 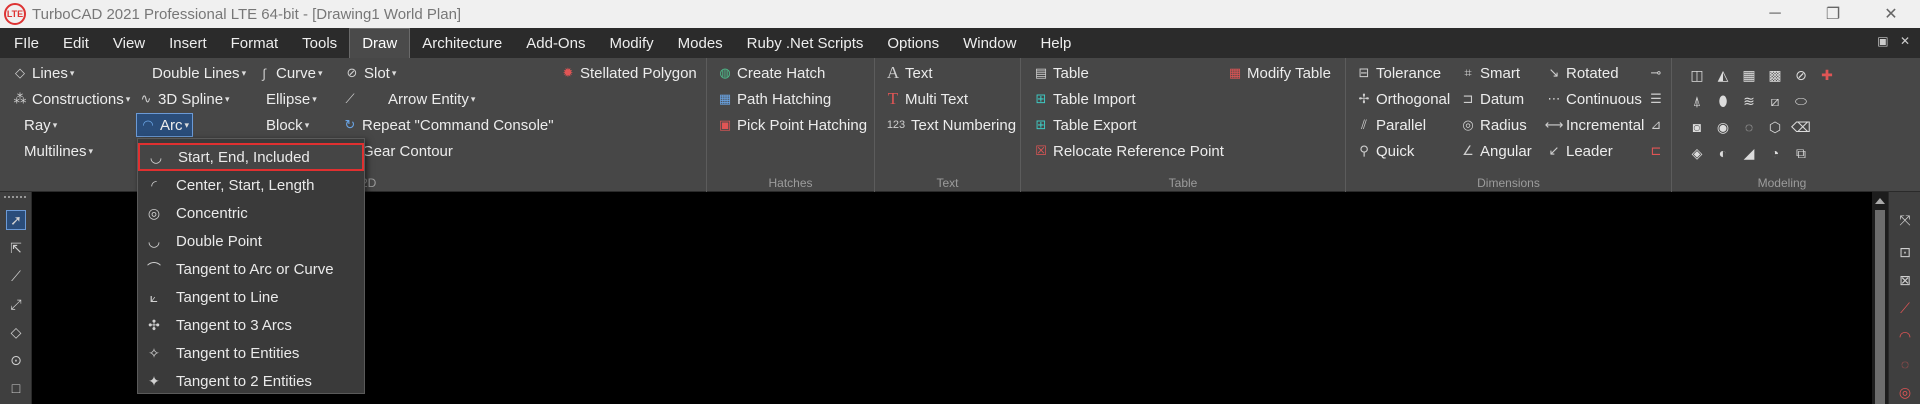 What do you see at coordinates (1891, 14) in the screenshot?
I see `close-button: ✕` at bounding box center [1891, 14].